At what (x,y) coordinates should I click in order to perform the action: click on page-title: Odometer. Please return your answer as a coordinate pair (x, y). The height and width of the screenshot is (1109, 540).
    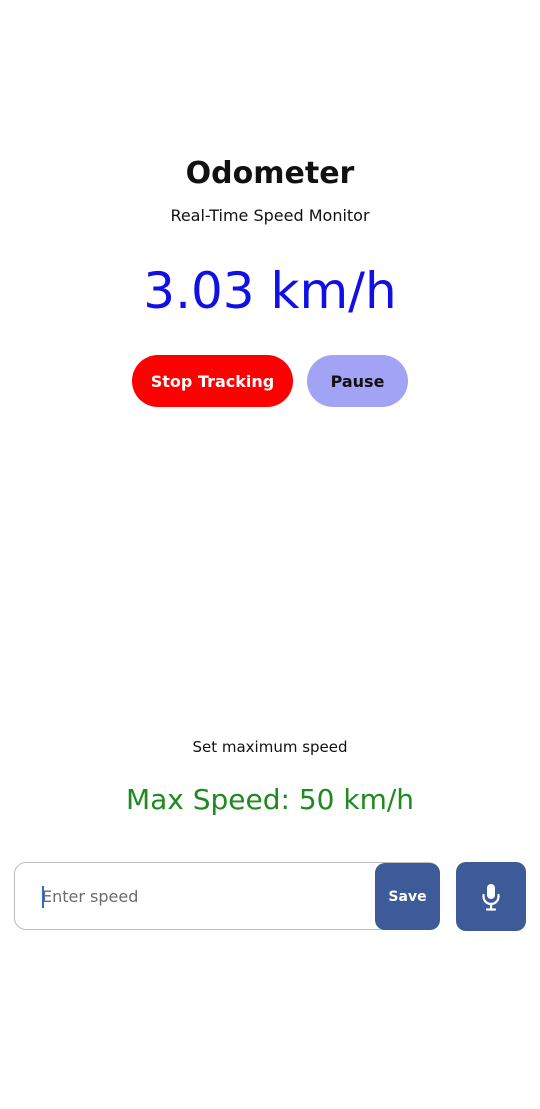
    Looking at the image, I should click on (270, 173).